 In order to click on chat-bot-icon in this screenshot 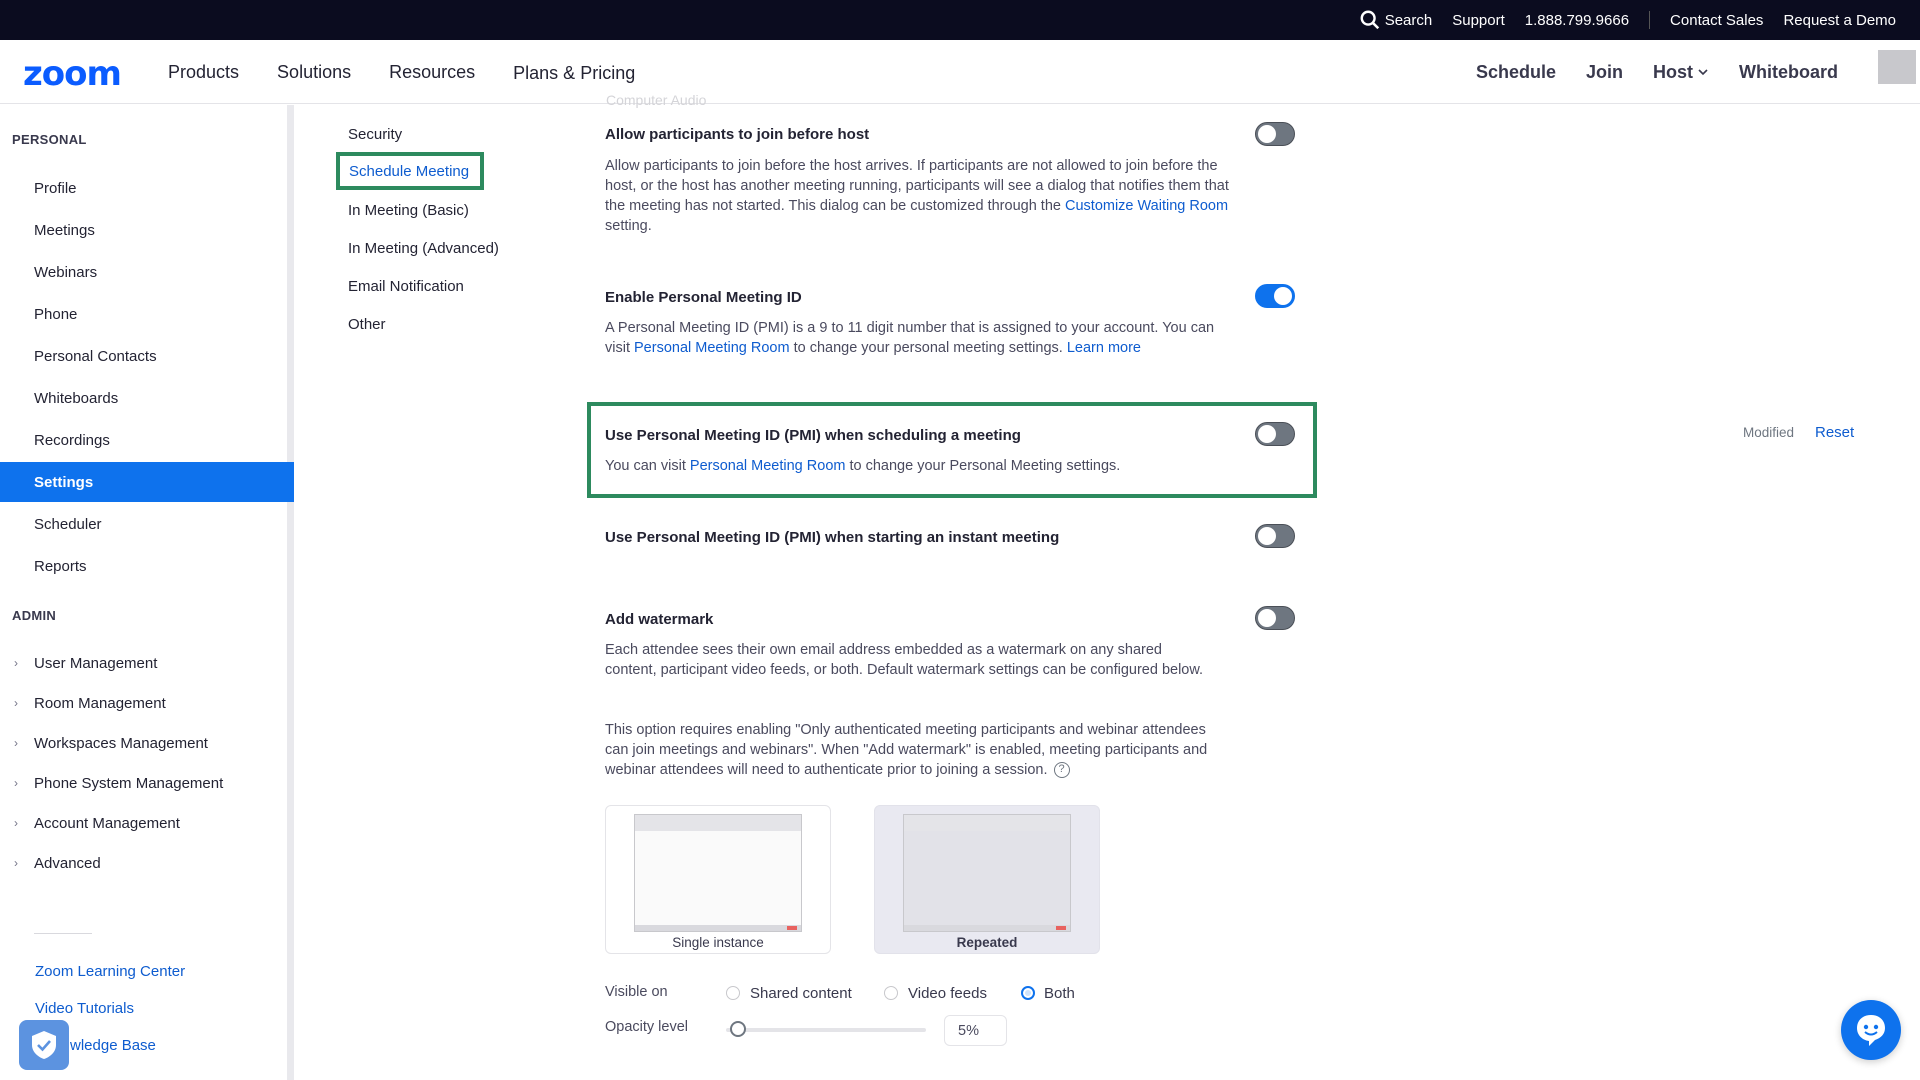, I will do `click(1871, 1030)`.